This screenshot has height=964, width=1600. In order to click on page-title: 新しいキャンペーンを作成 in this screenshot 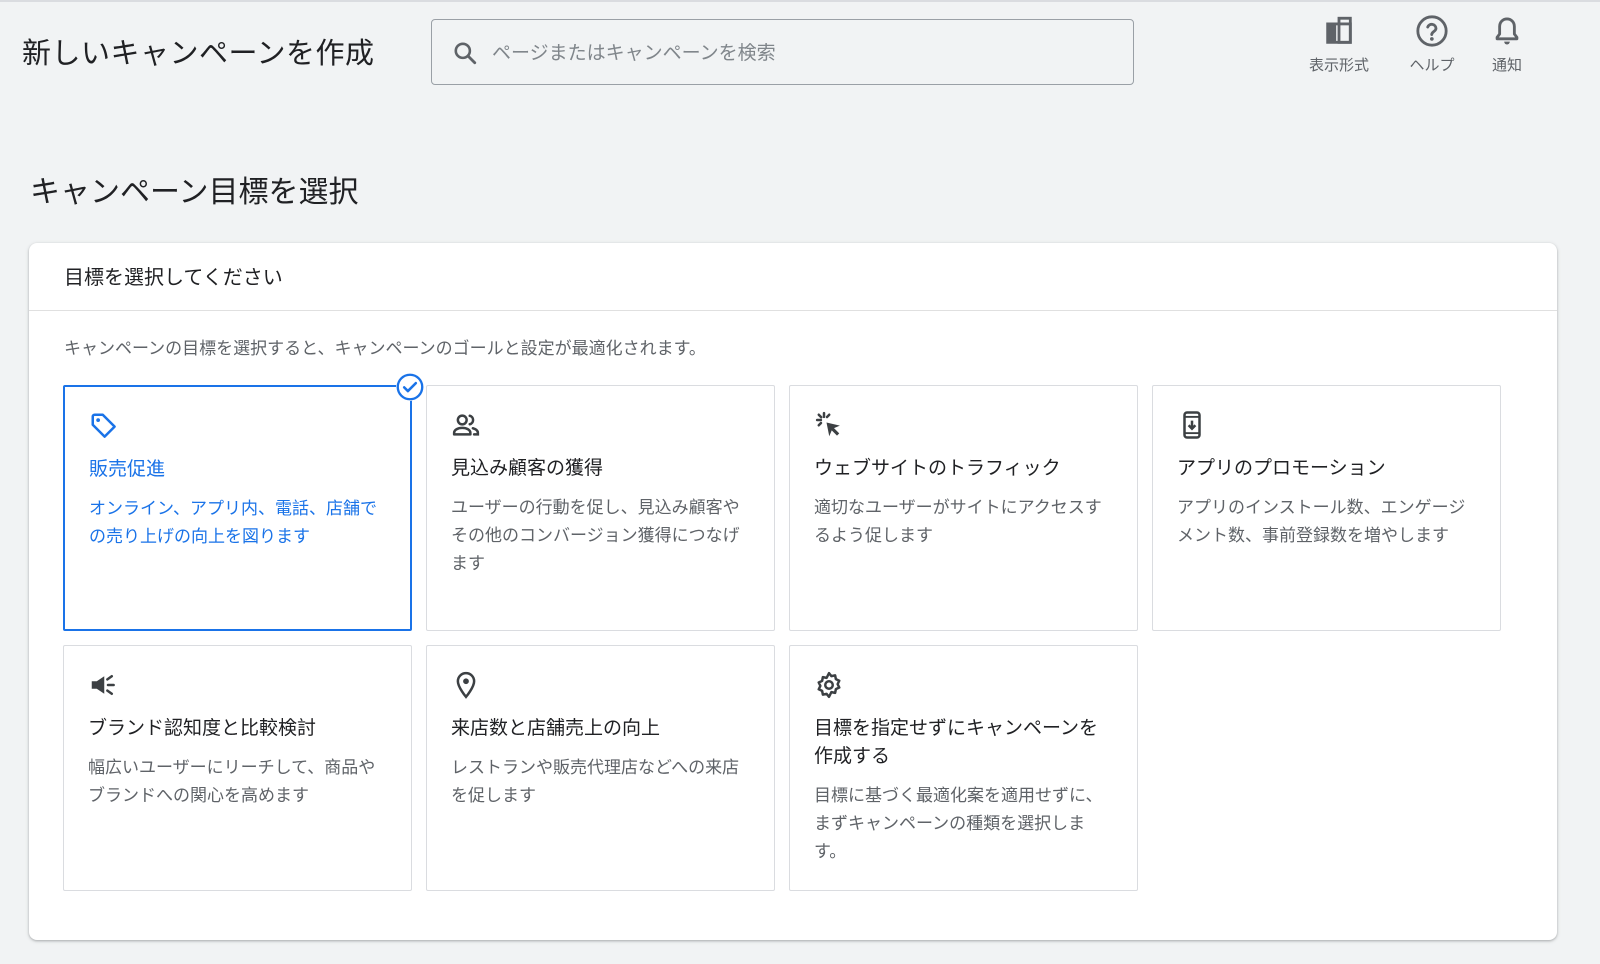, I will do `click(198, 53)`.